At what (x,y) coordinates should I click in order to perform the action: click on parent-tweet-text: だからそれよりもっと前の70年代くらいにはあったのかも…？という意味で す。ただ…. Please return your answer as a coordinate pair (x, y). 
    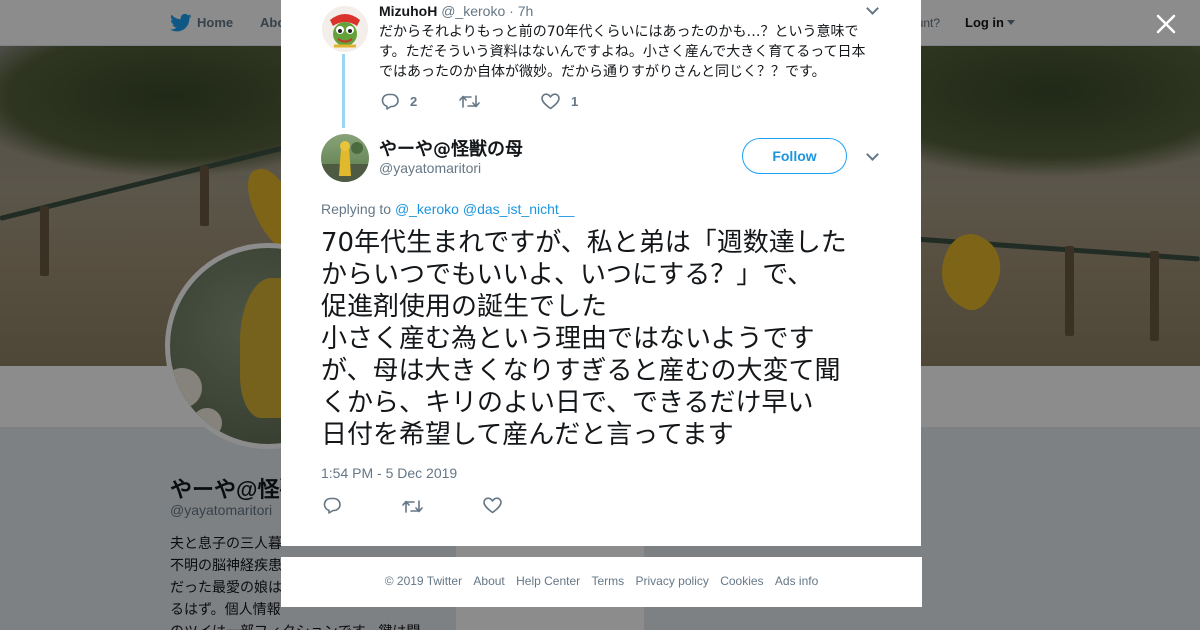
    Looking at the image, I should click on (629, 52).